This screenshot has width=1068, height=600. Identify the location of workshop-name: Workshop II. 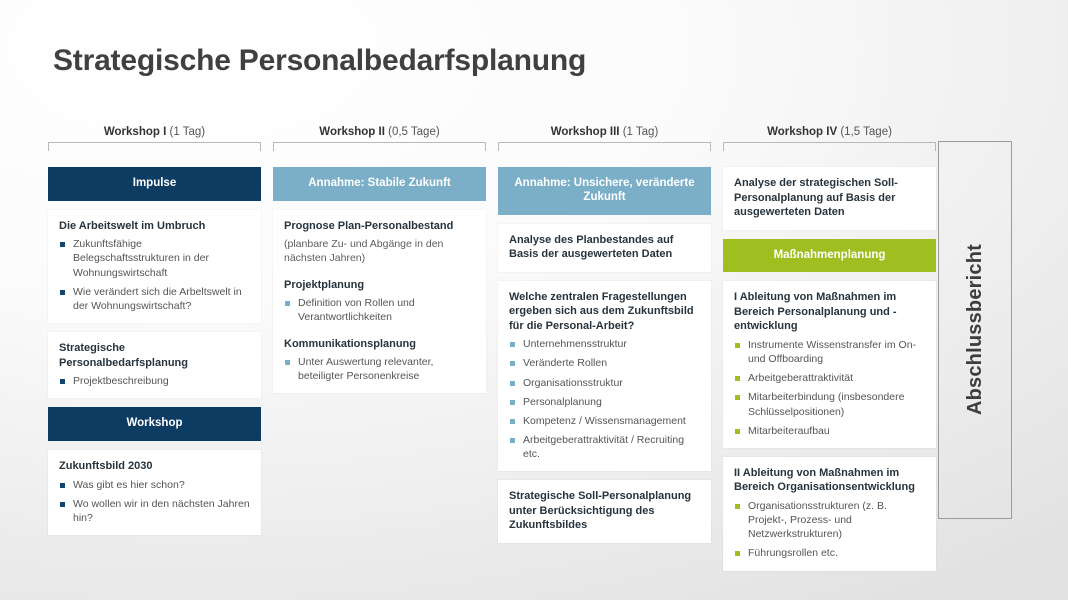
(352, 132).